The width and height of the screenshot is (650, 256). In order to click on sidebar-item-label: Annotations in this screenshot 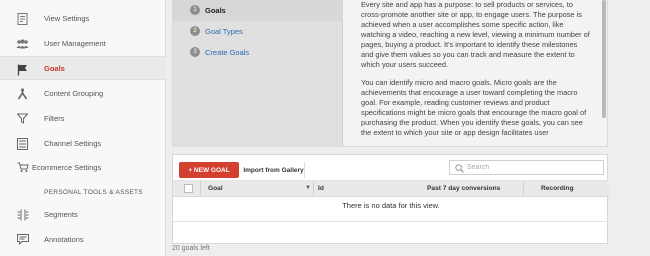, I will do `click(64, 239)`.